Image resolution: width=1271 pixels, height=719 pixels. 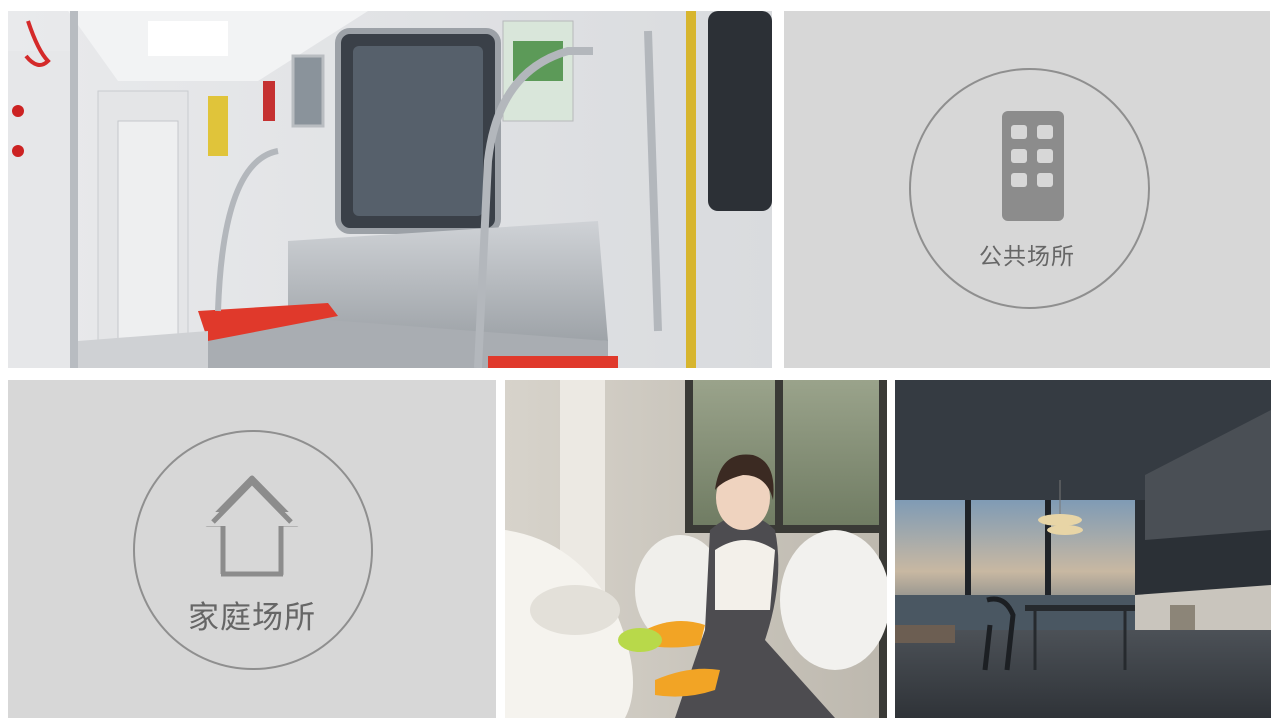 What do you see at coordinates (252, 526) in the screenshot?
I see `house-icon` at bounding box center [252, 526].